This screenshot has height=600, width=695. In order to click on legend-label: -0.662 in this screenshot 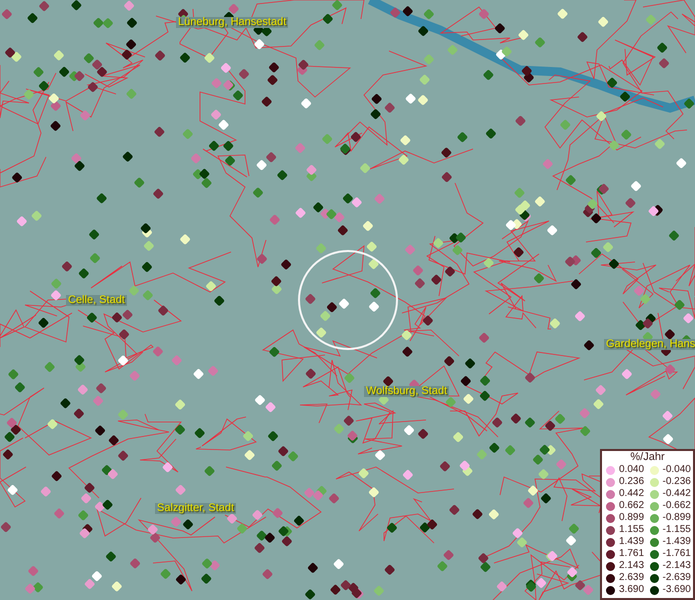, I will do `click(676, 506)`.